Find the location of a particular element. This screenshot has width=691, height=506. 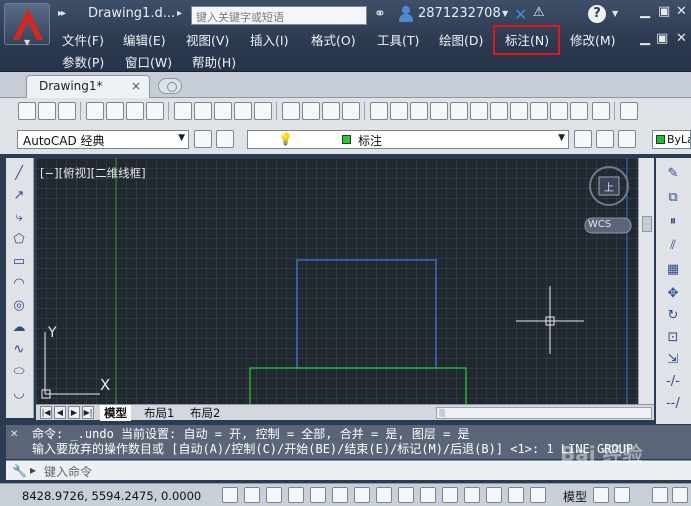

3d-print-icon is located at coordinates (155, 111).